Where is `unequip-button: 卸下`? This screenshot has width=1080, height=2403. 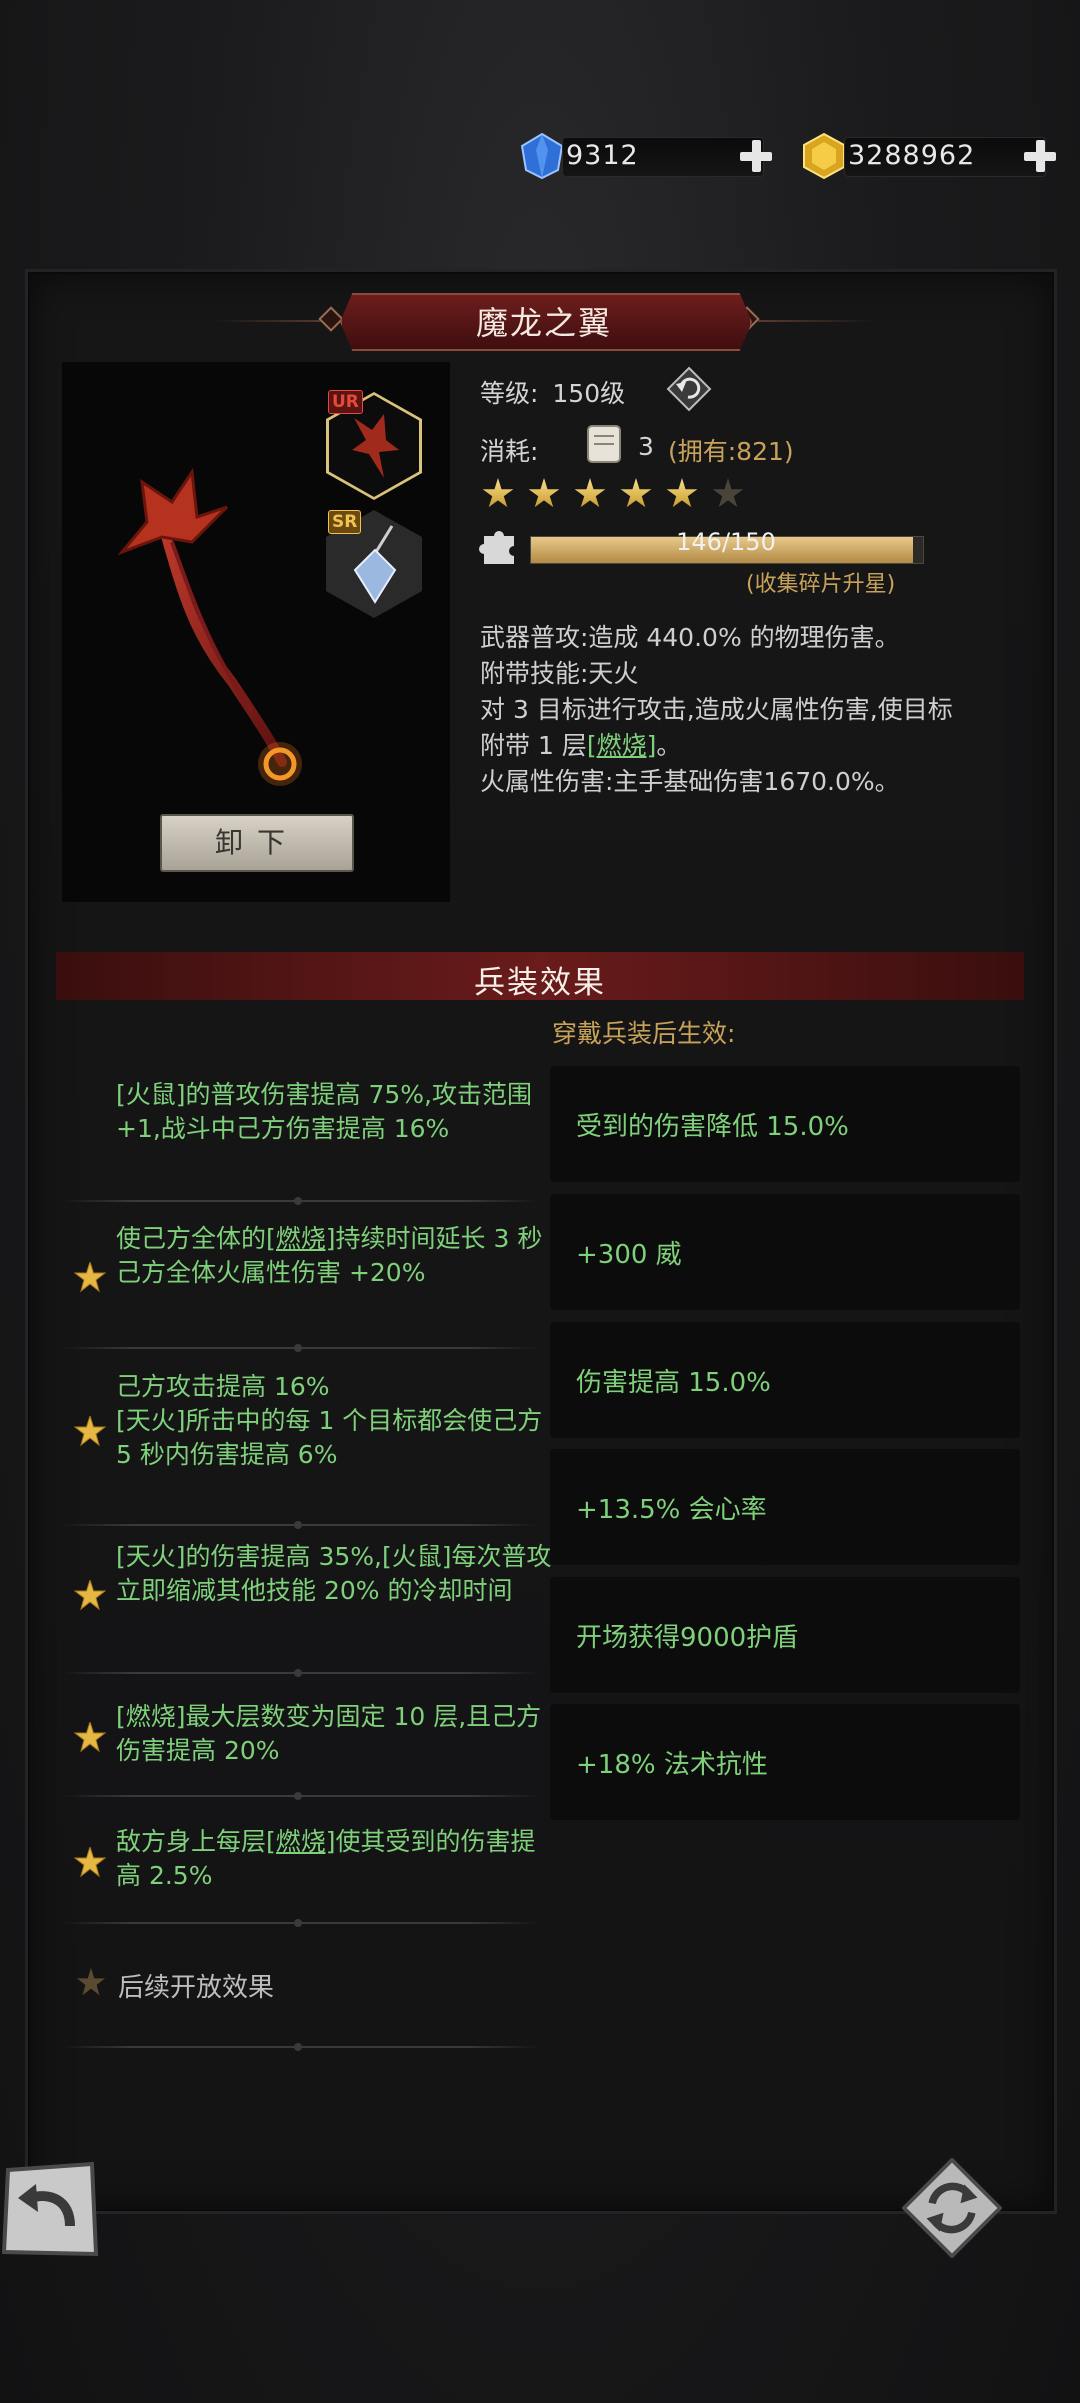
unequip-button: 卸下 is located at coordinates (257, 843).